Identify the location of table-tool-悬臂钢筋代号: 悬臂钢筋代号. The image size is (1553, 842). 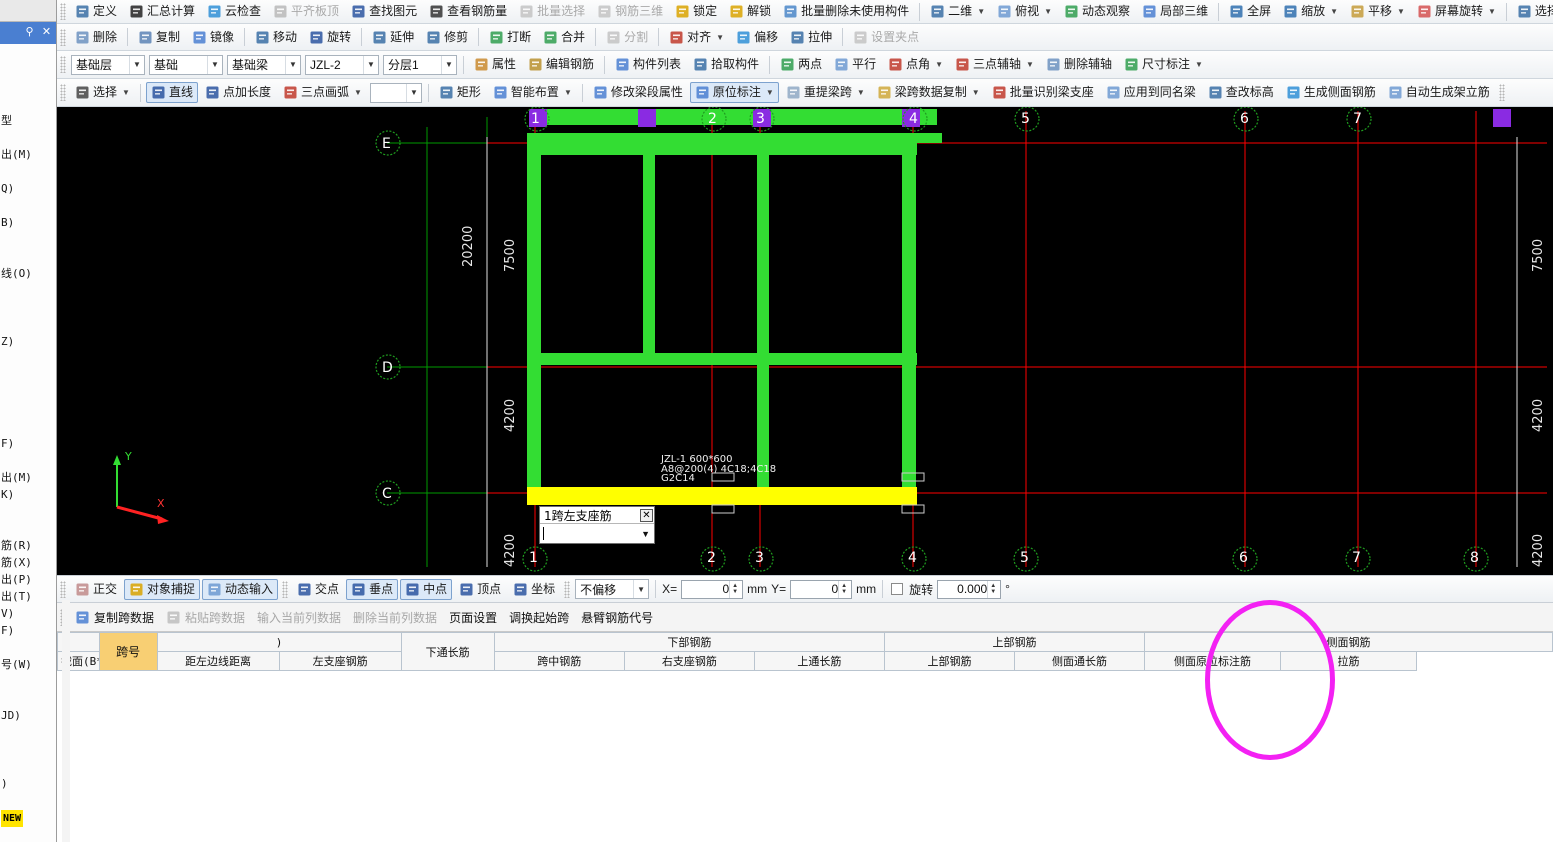
(617, 617).